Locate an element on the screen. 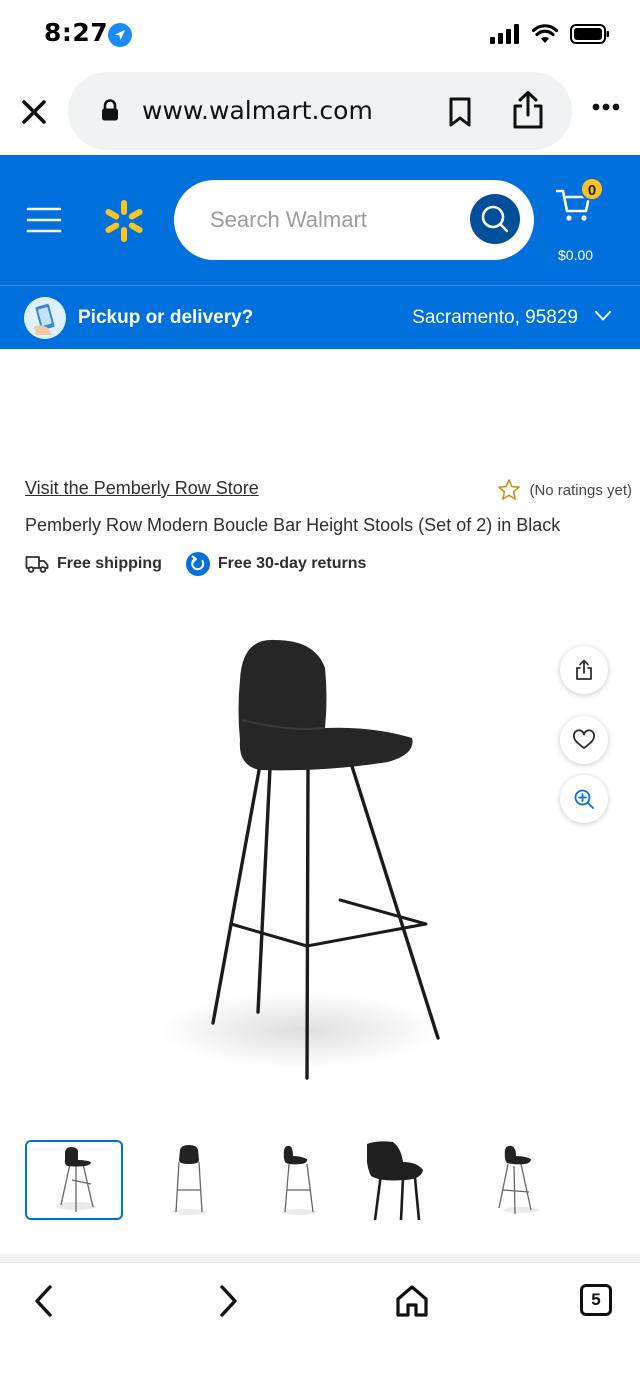  cart-count-badge: 0 is located at coordinates (592, 189).